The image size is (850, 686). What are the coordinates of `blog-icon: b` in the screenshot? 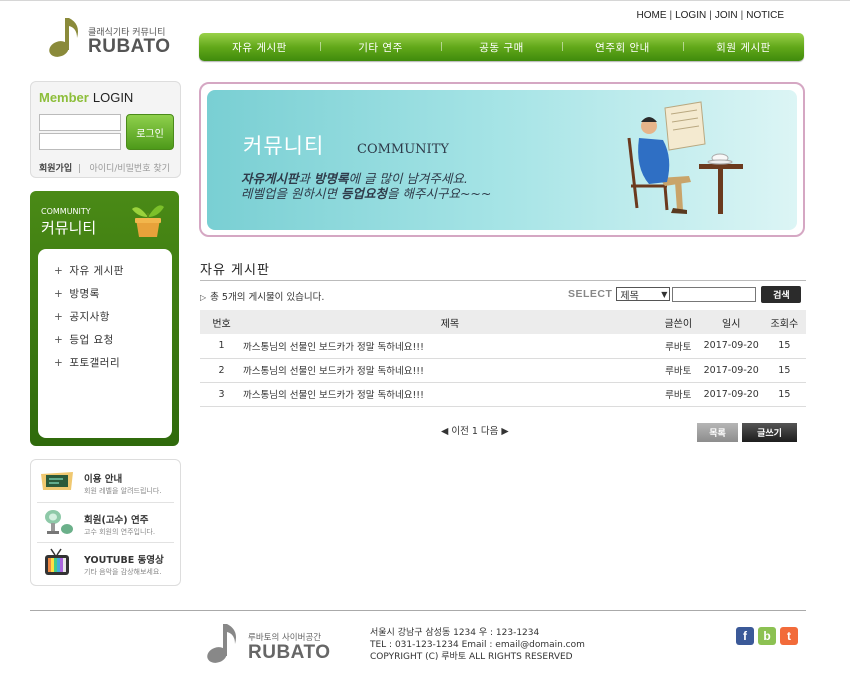 It's located at (767, 636).